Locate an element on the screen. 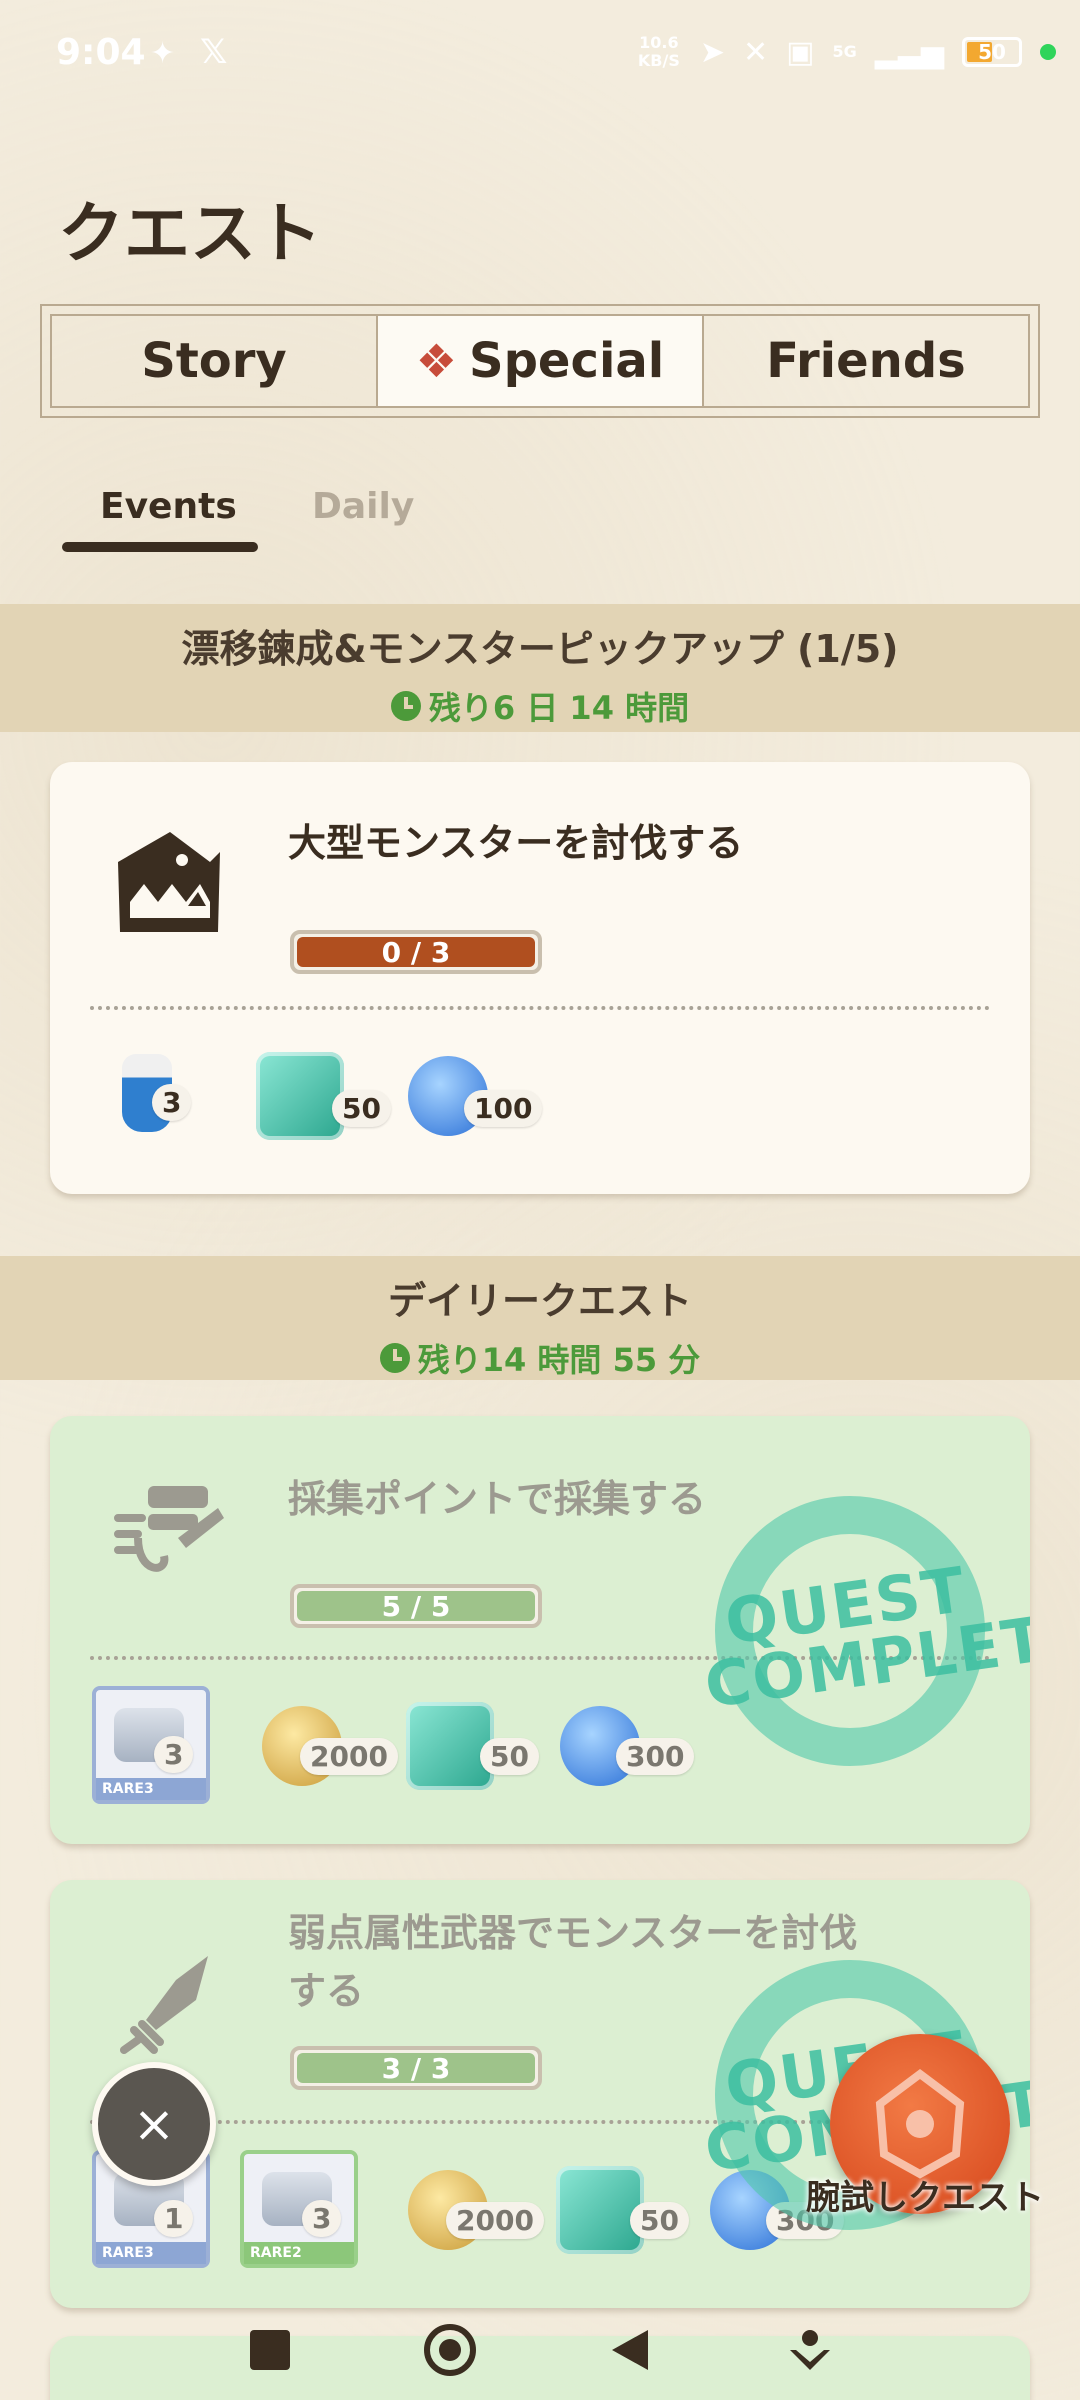 This screenshot has height=2400, width=1080. tab-special: ❖ Special is located at coordinates (540, 361).